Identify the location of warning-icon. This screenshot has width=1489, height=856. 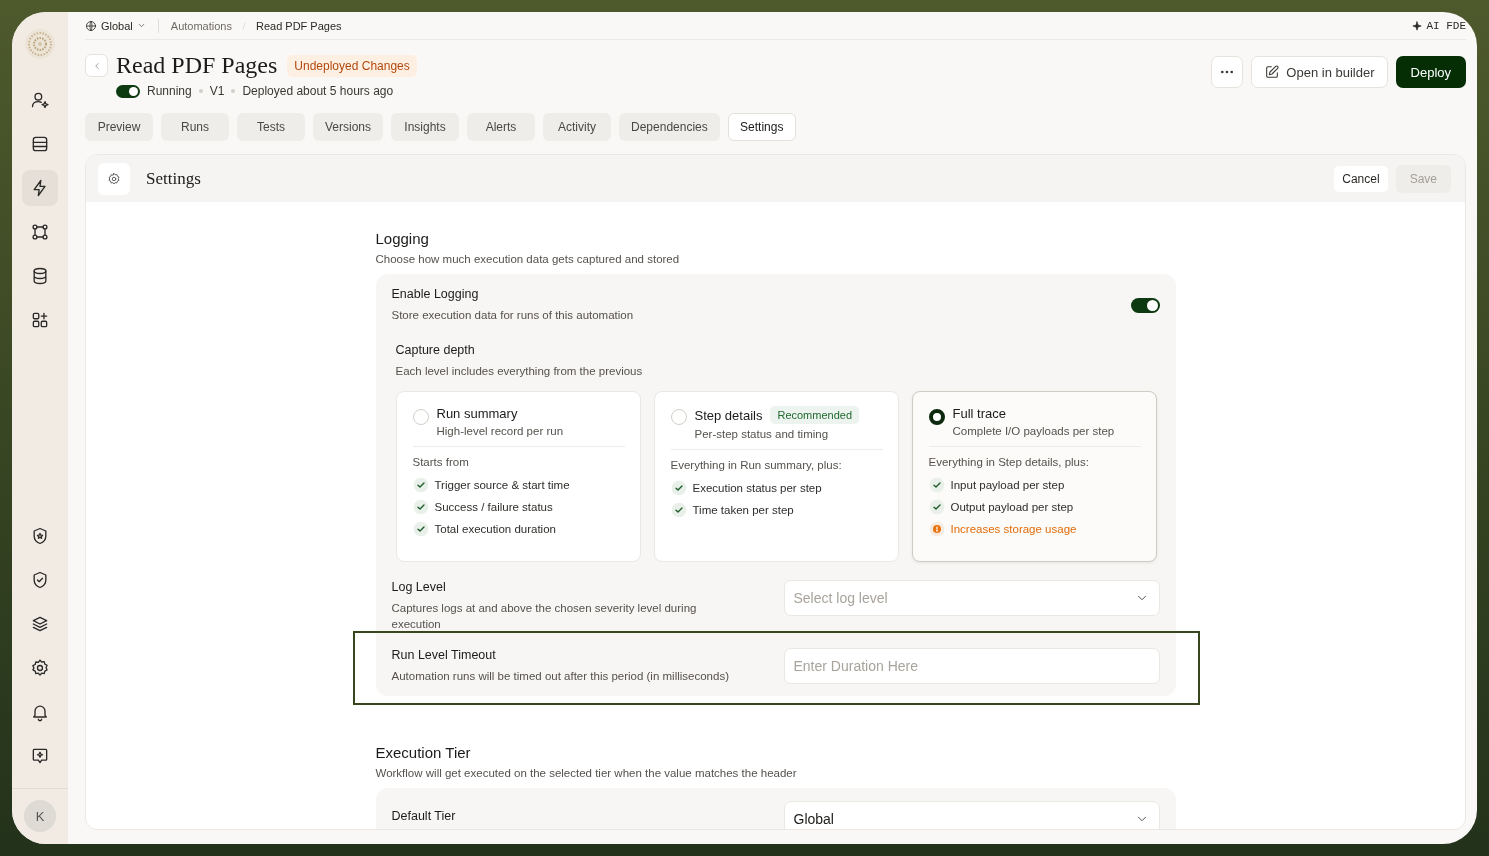
(936, 529).